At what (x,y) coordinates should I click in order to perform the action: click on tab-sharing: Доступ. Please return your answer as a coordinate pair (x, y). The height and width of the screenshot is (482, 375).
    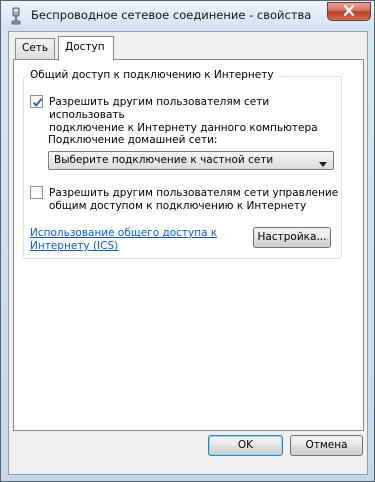
    Looking at the image, I should click on (86, 48).